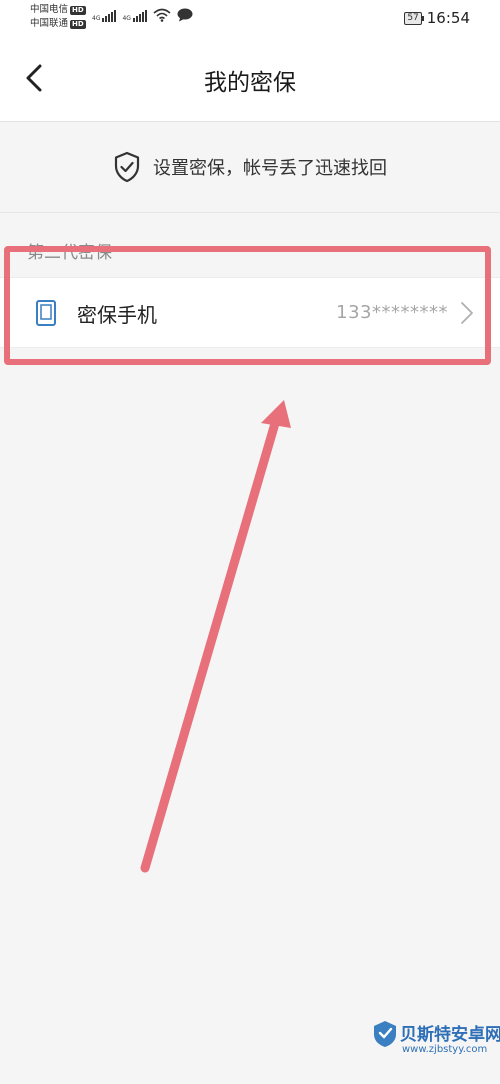 This screenshot has height=1084, width=500. I want to click on carrier-2-name: 中国联通, so click(49, 23).